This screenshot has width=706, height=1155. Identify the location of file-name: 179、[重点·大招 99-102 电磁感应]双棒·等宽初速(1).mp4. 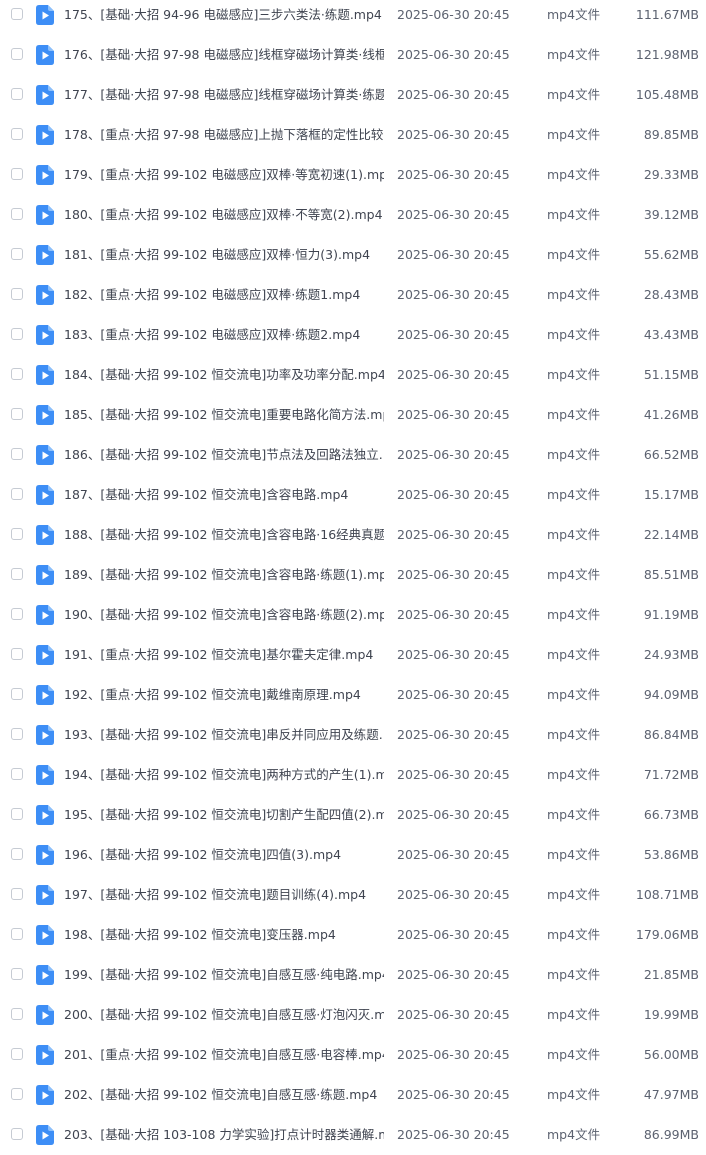
(224, 175).